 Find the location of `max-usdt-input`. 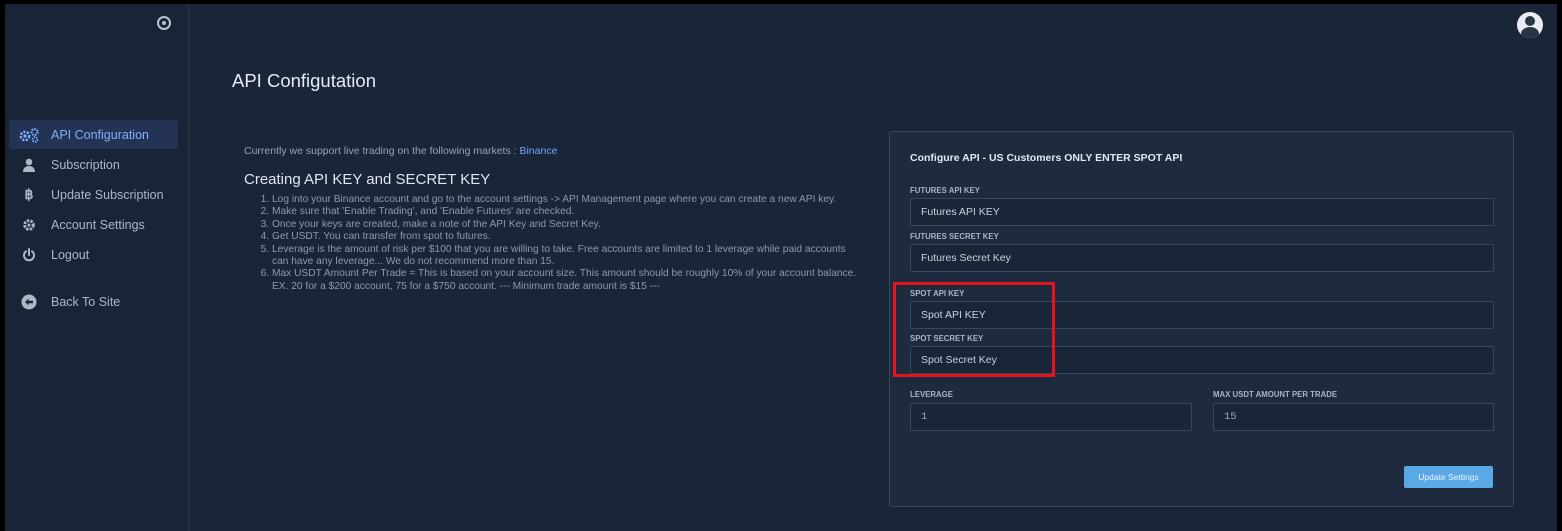

max-usdt-input is located at coordinates (1353, 417).